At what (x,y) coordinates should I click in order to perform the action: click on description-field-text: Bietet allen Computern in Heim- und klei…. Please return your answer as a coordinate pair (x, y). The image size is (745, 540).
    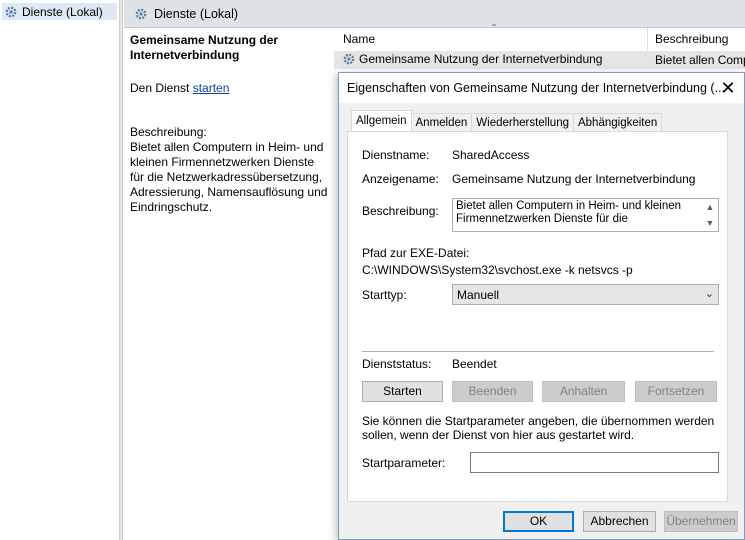
    Looking at the image, I should click on (569, 212).